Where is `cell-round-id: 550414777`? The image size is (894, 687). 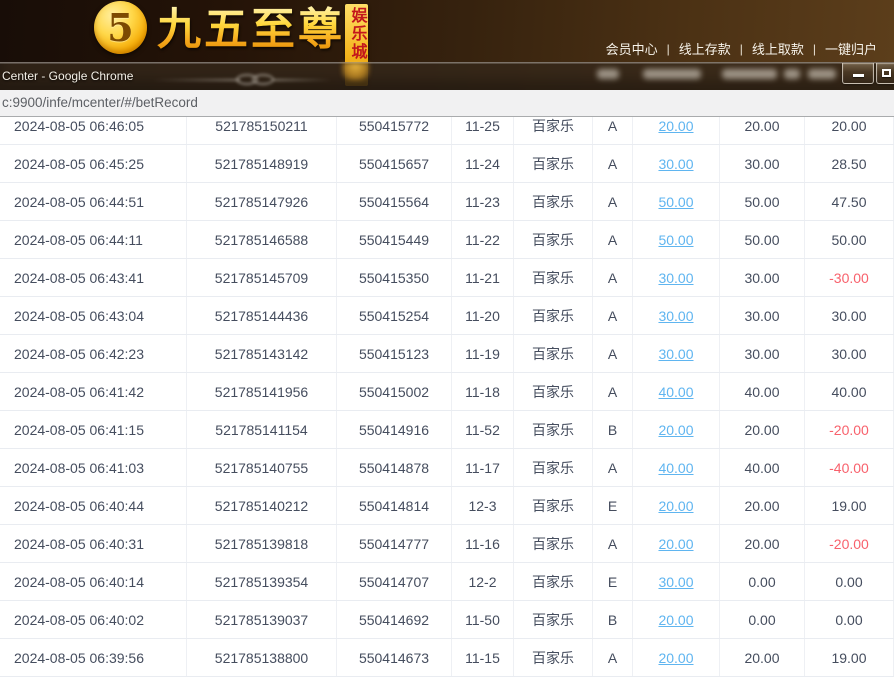 cell-round-id: 550414777 is located at coordinates (394, 543).